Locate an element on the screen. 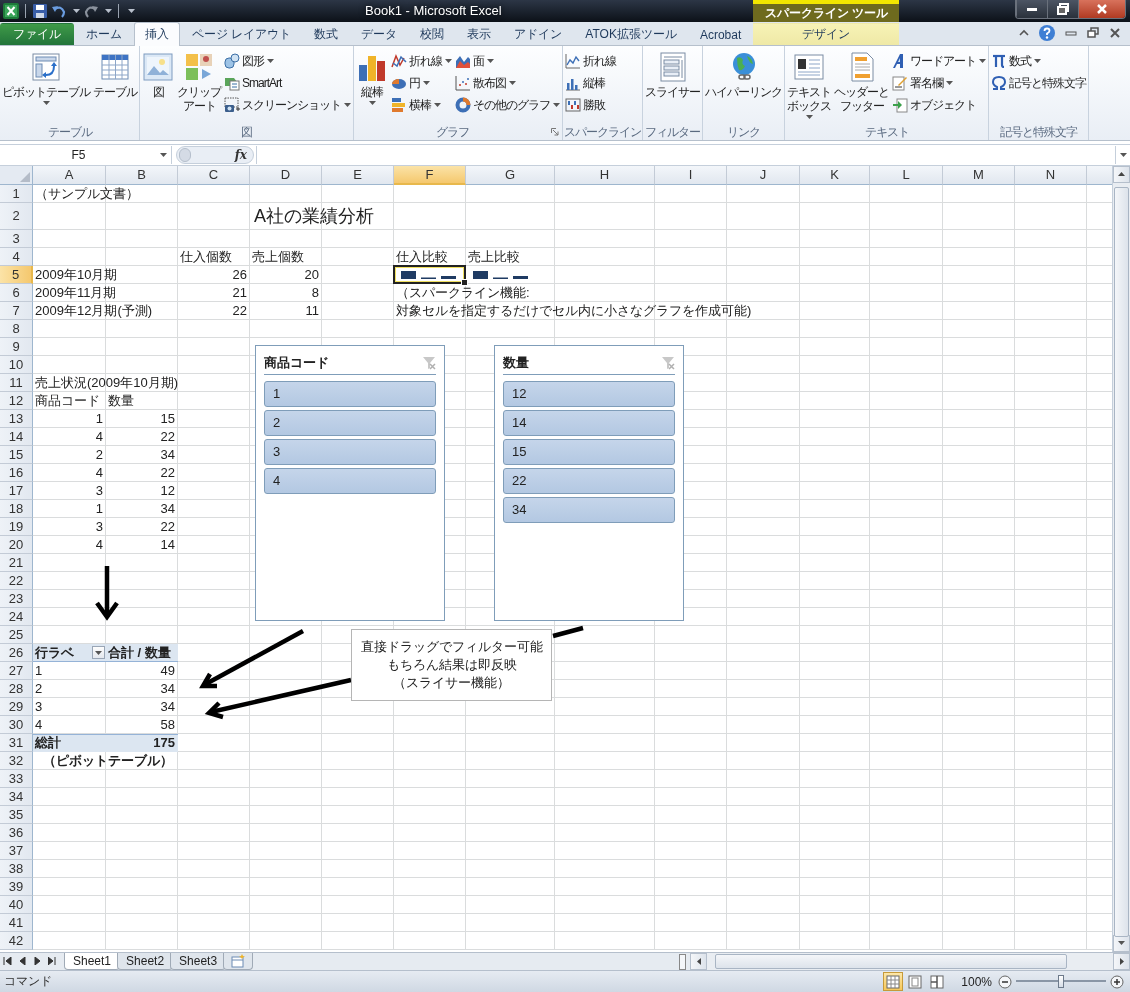  cell-text: 1 is located at coordinates (38, 670).